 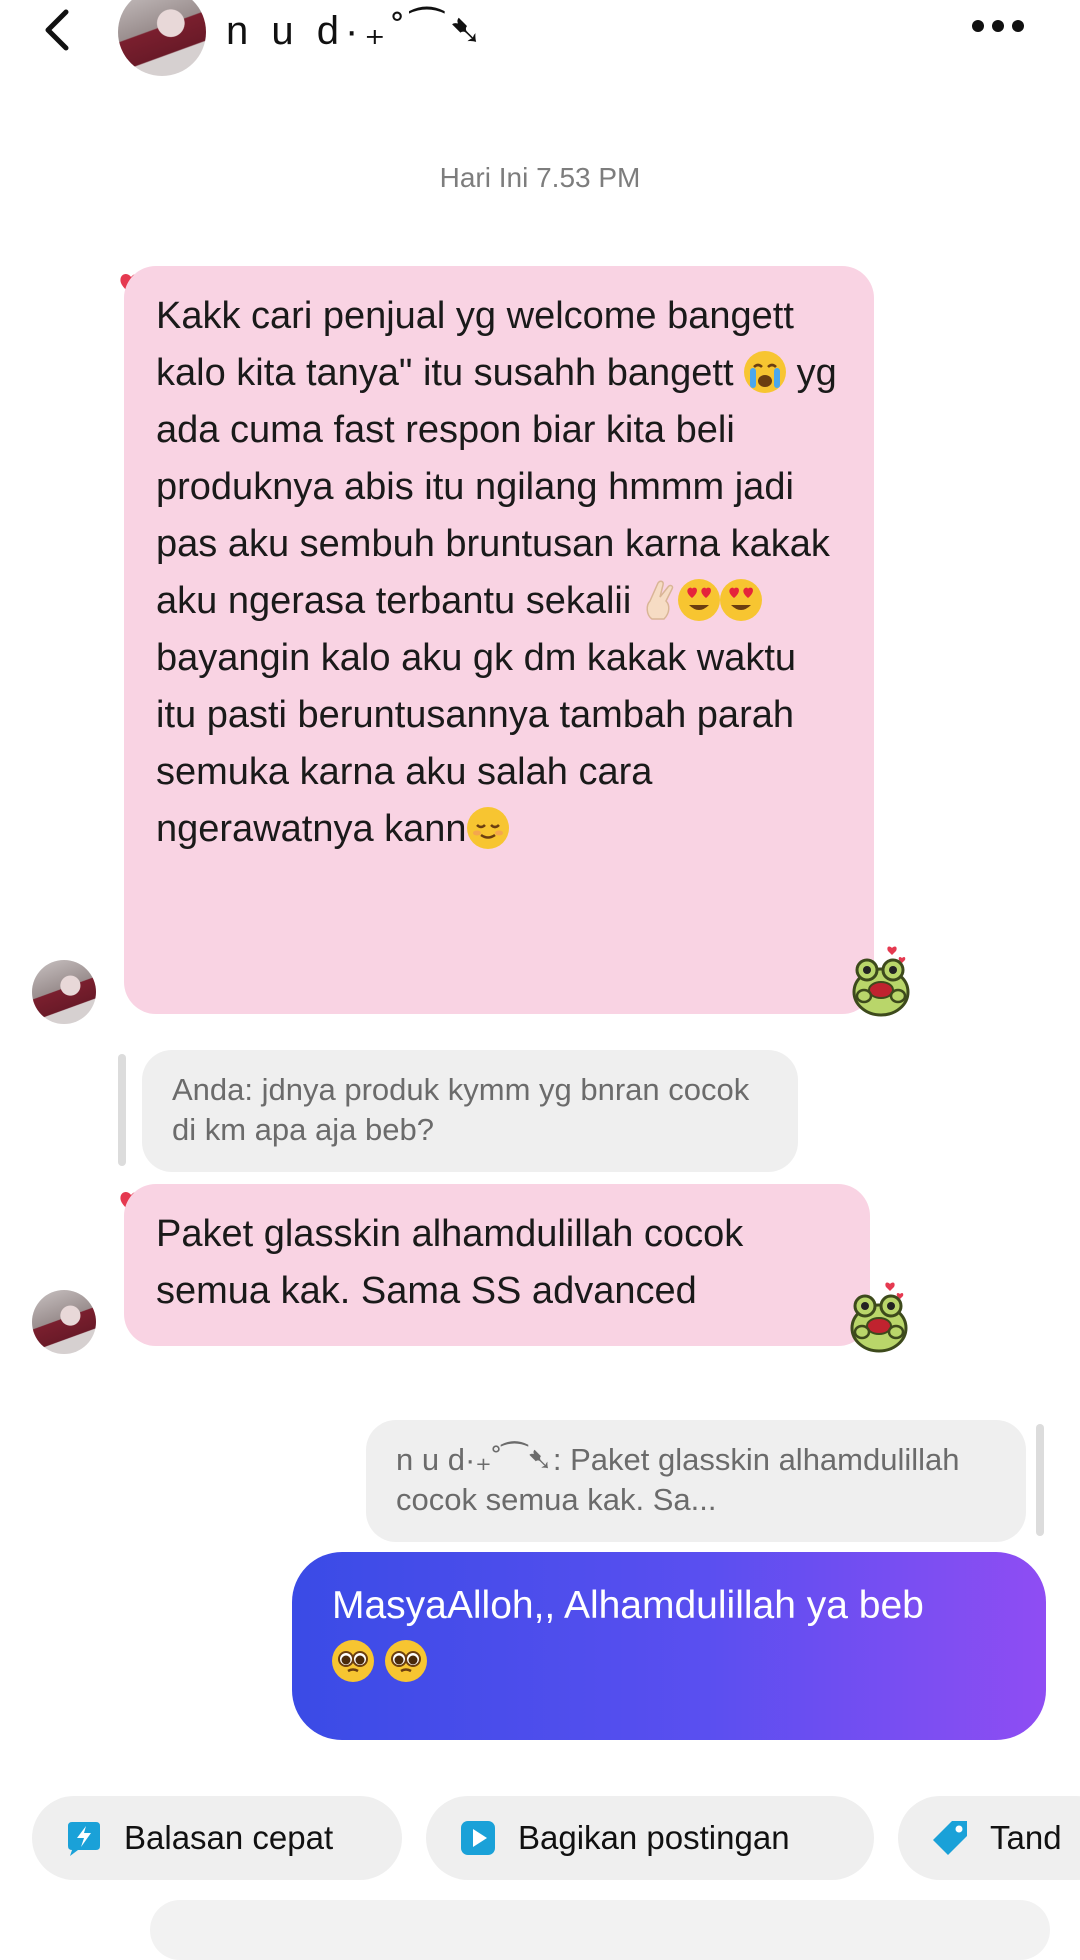 What do you see at coordinates (654, 1837) in the screenshot?
I see `chip-label: Bagikan postingan` at bounding box center [654, 1837].